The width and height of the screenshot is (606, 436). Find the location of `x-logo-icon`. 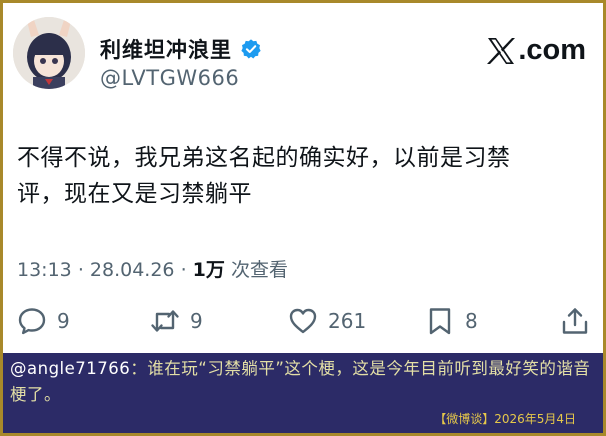

x-logo-icon is located at coordinates (501, 50).